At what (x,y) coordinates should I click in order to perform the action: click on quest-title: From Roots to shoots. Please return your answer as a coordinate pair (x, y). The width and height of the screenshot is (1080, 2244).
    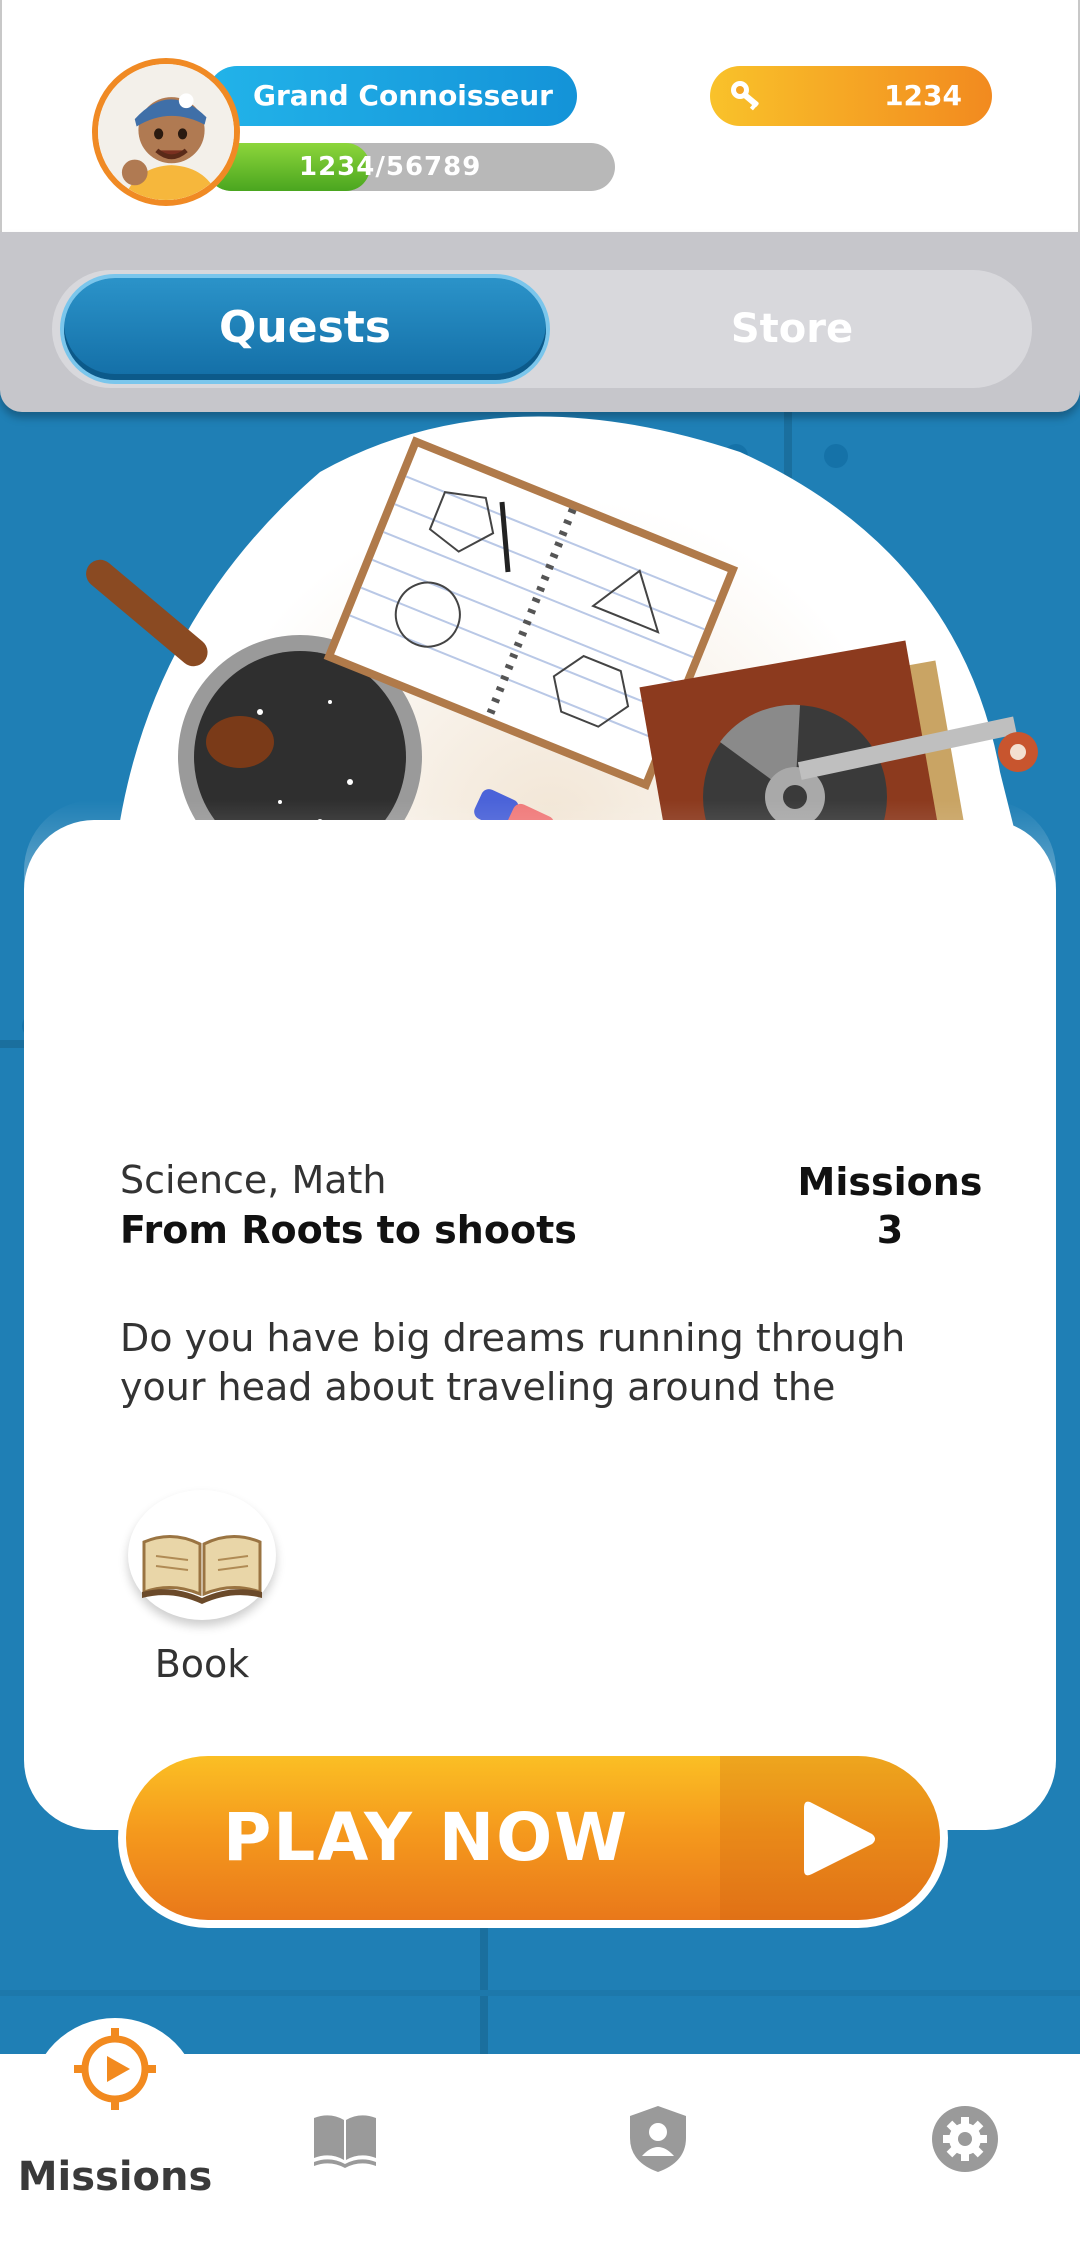
    Looking at the image, I should click on (348, 1230).